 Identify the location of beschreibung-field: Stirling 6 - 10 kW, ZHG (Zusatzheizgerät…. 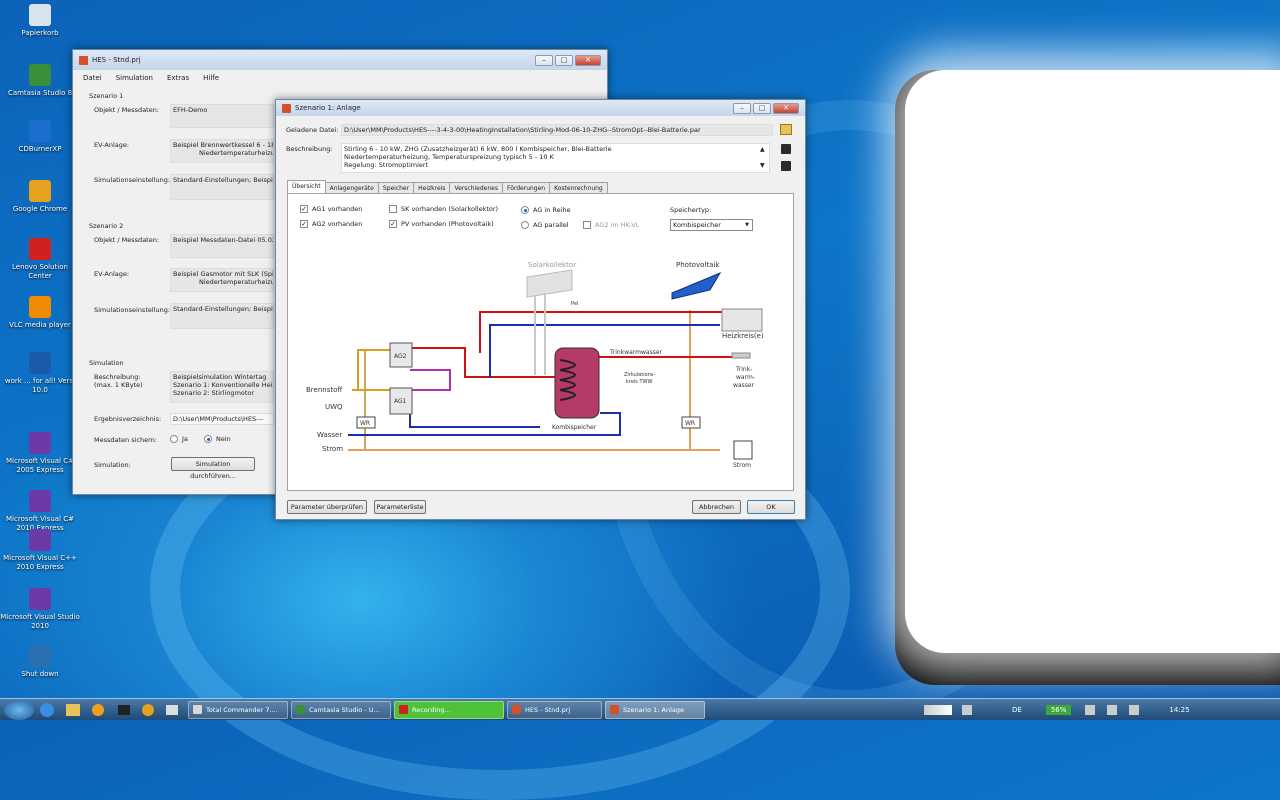
(555, 158).